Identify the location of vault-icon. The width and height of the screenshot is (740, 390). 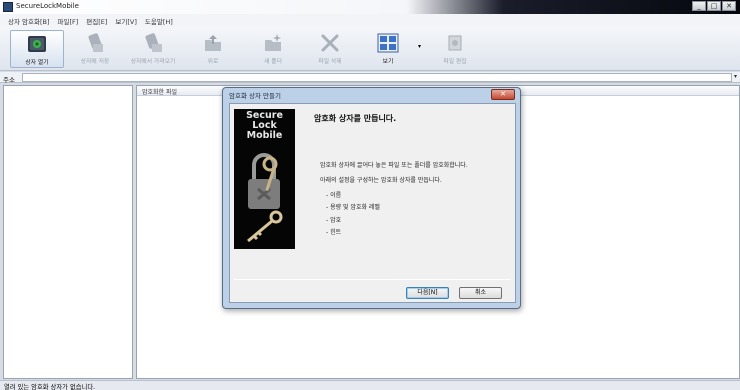
(37, 44).